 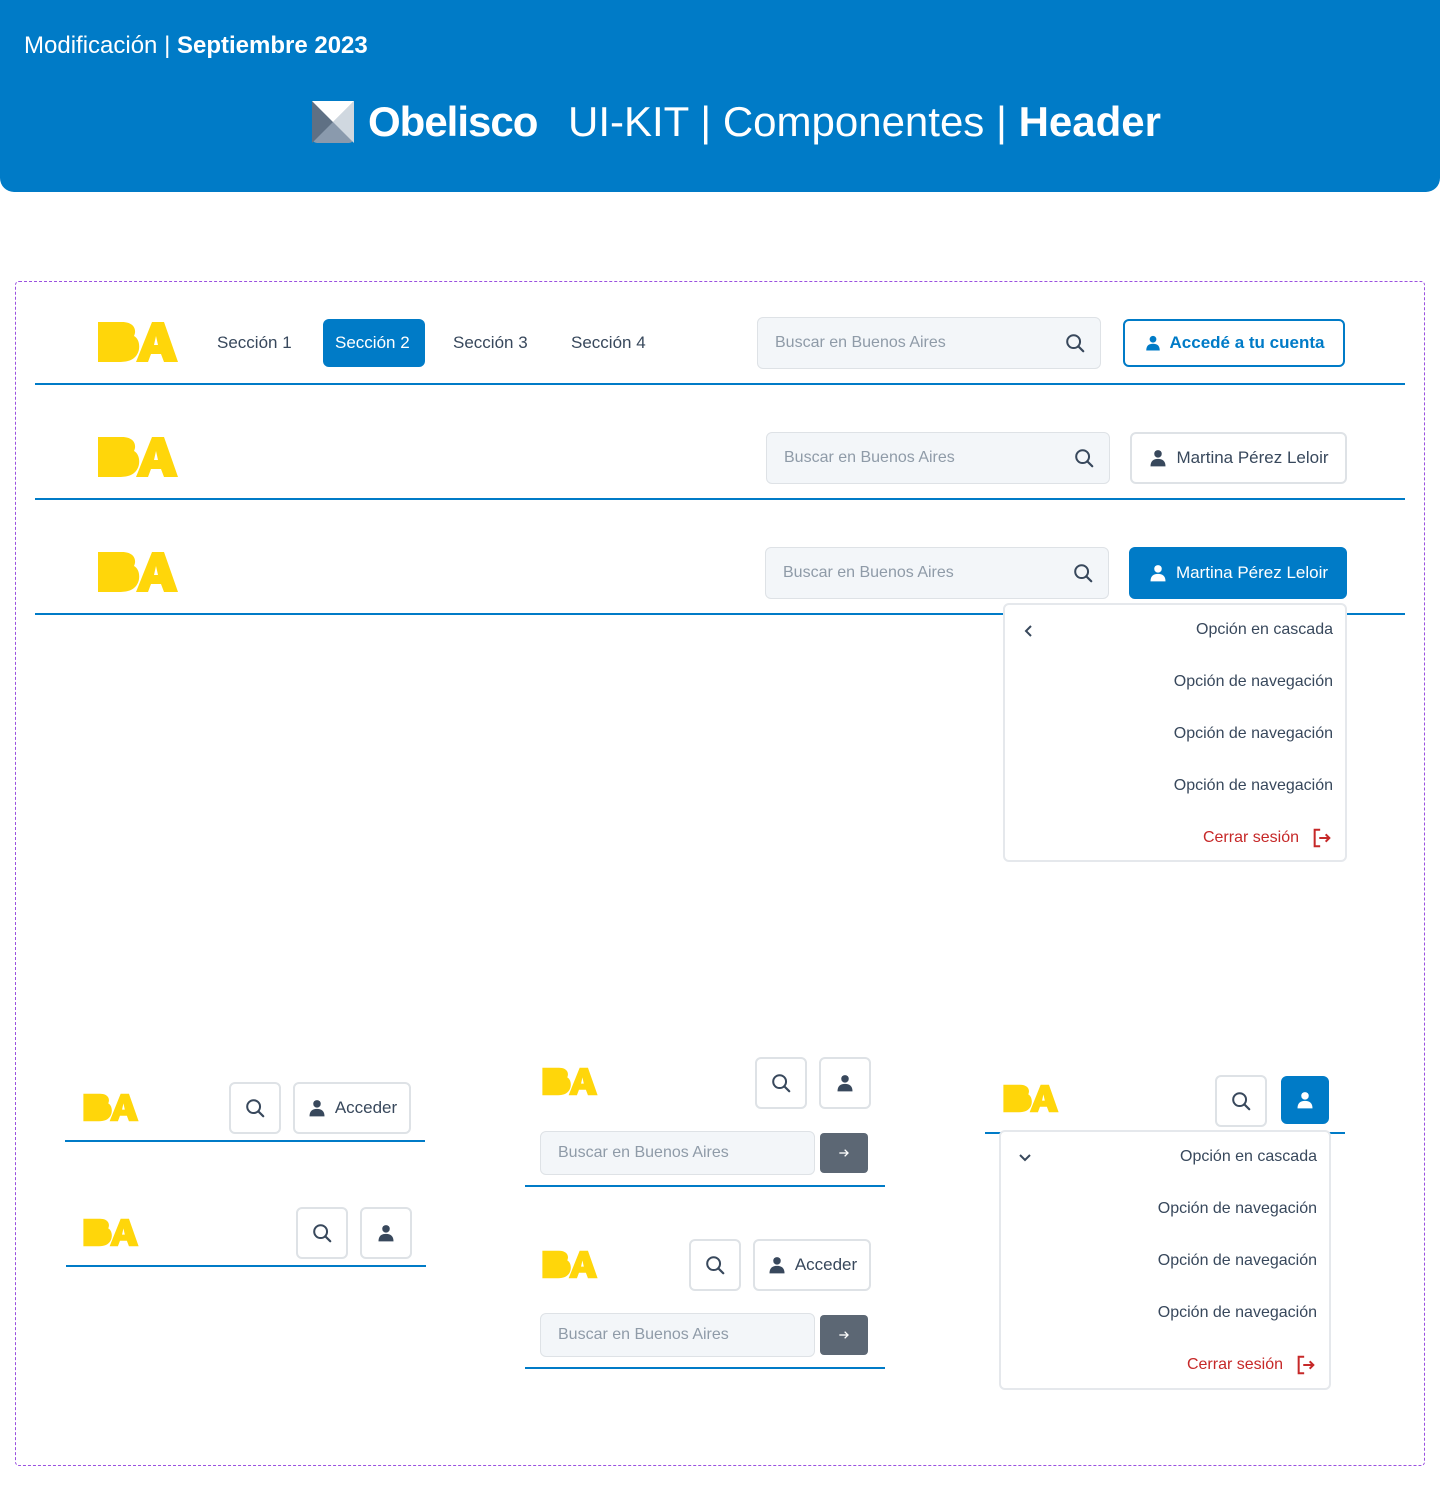 I want to click on brand-name: Obelisco, so click(x=453, y=121).